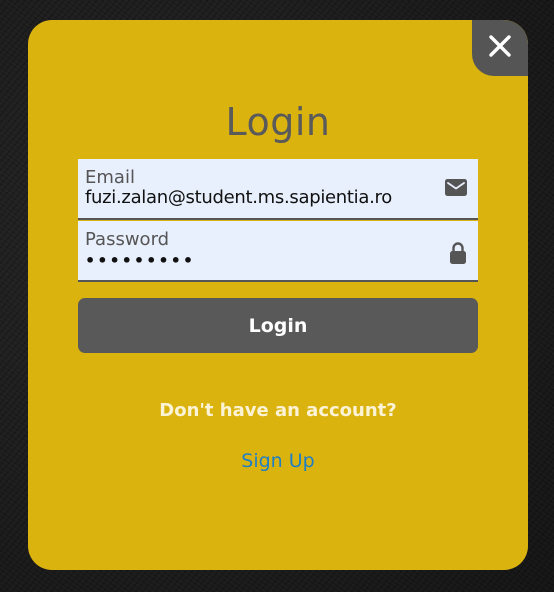 Image resolution: width=554 pixels, height=592 pixels. What do you see at coordinates (278, 325) in the screenshot?
I see `login-button: Login` at bounding box center [278, 325].